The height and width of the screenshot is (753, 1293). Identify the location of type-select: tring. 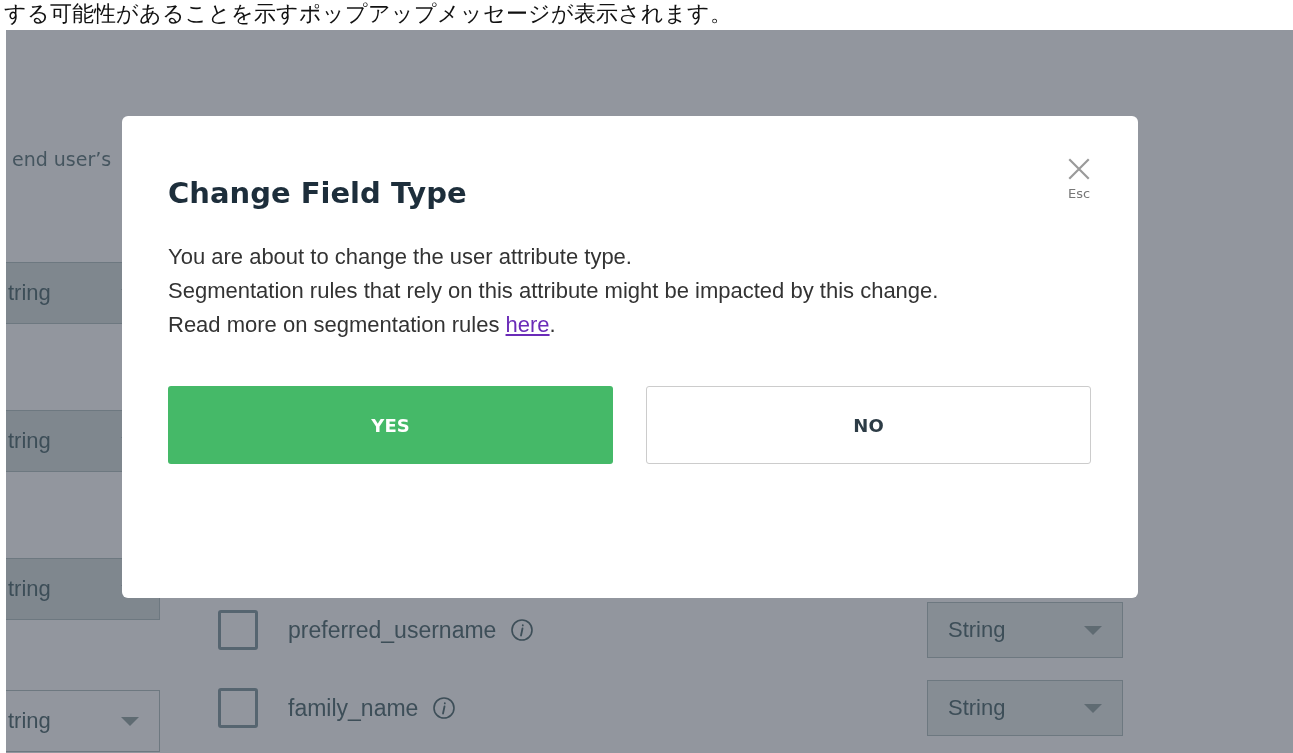
(83, 721).